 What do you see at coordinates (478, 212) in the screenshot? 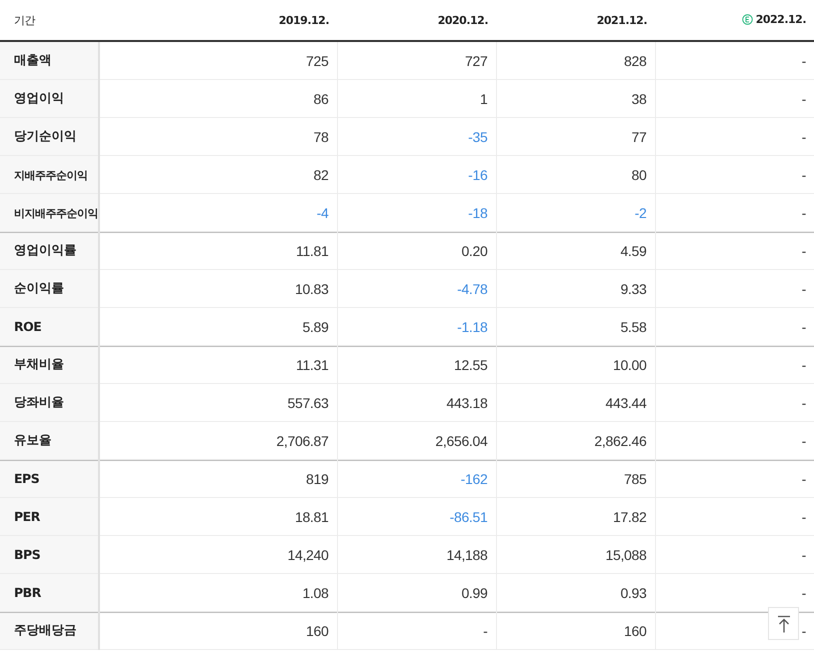
I see `table-cell: -18` at bounding box center [478, 212].